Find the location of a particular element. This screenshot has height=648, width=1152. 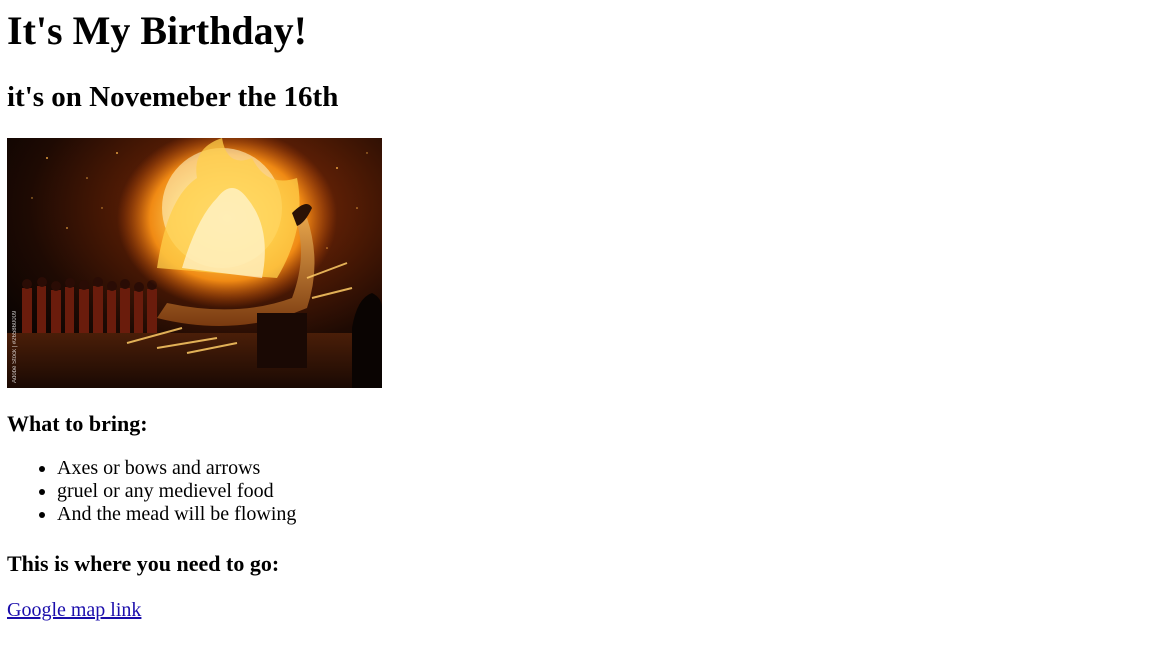

list-item: Axes or bows and arrows is located at coordinates (604, 468).